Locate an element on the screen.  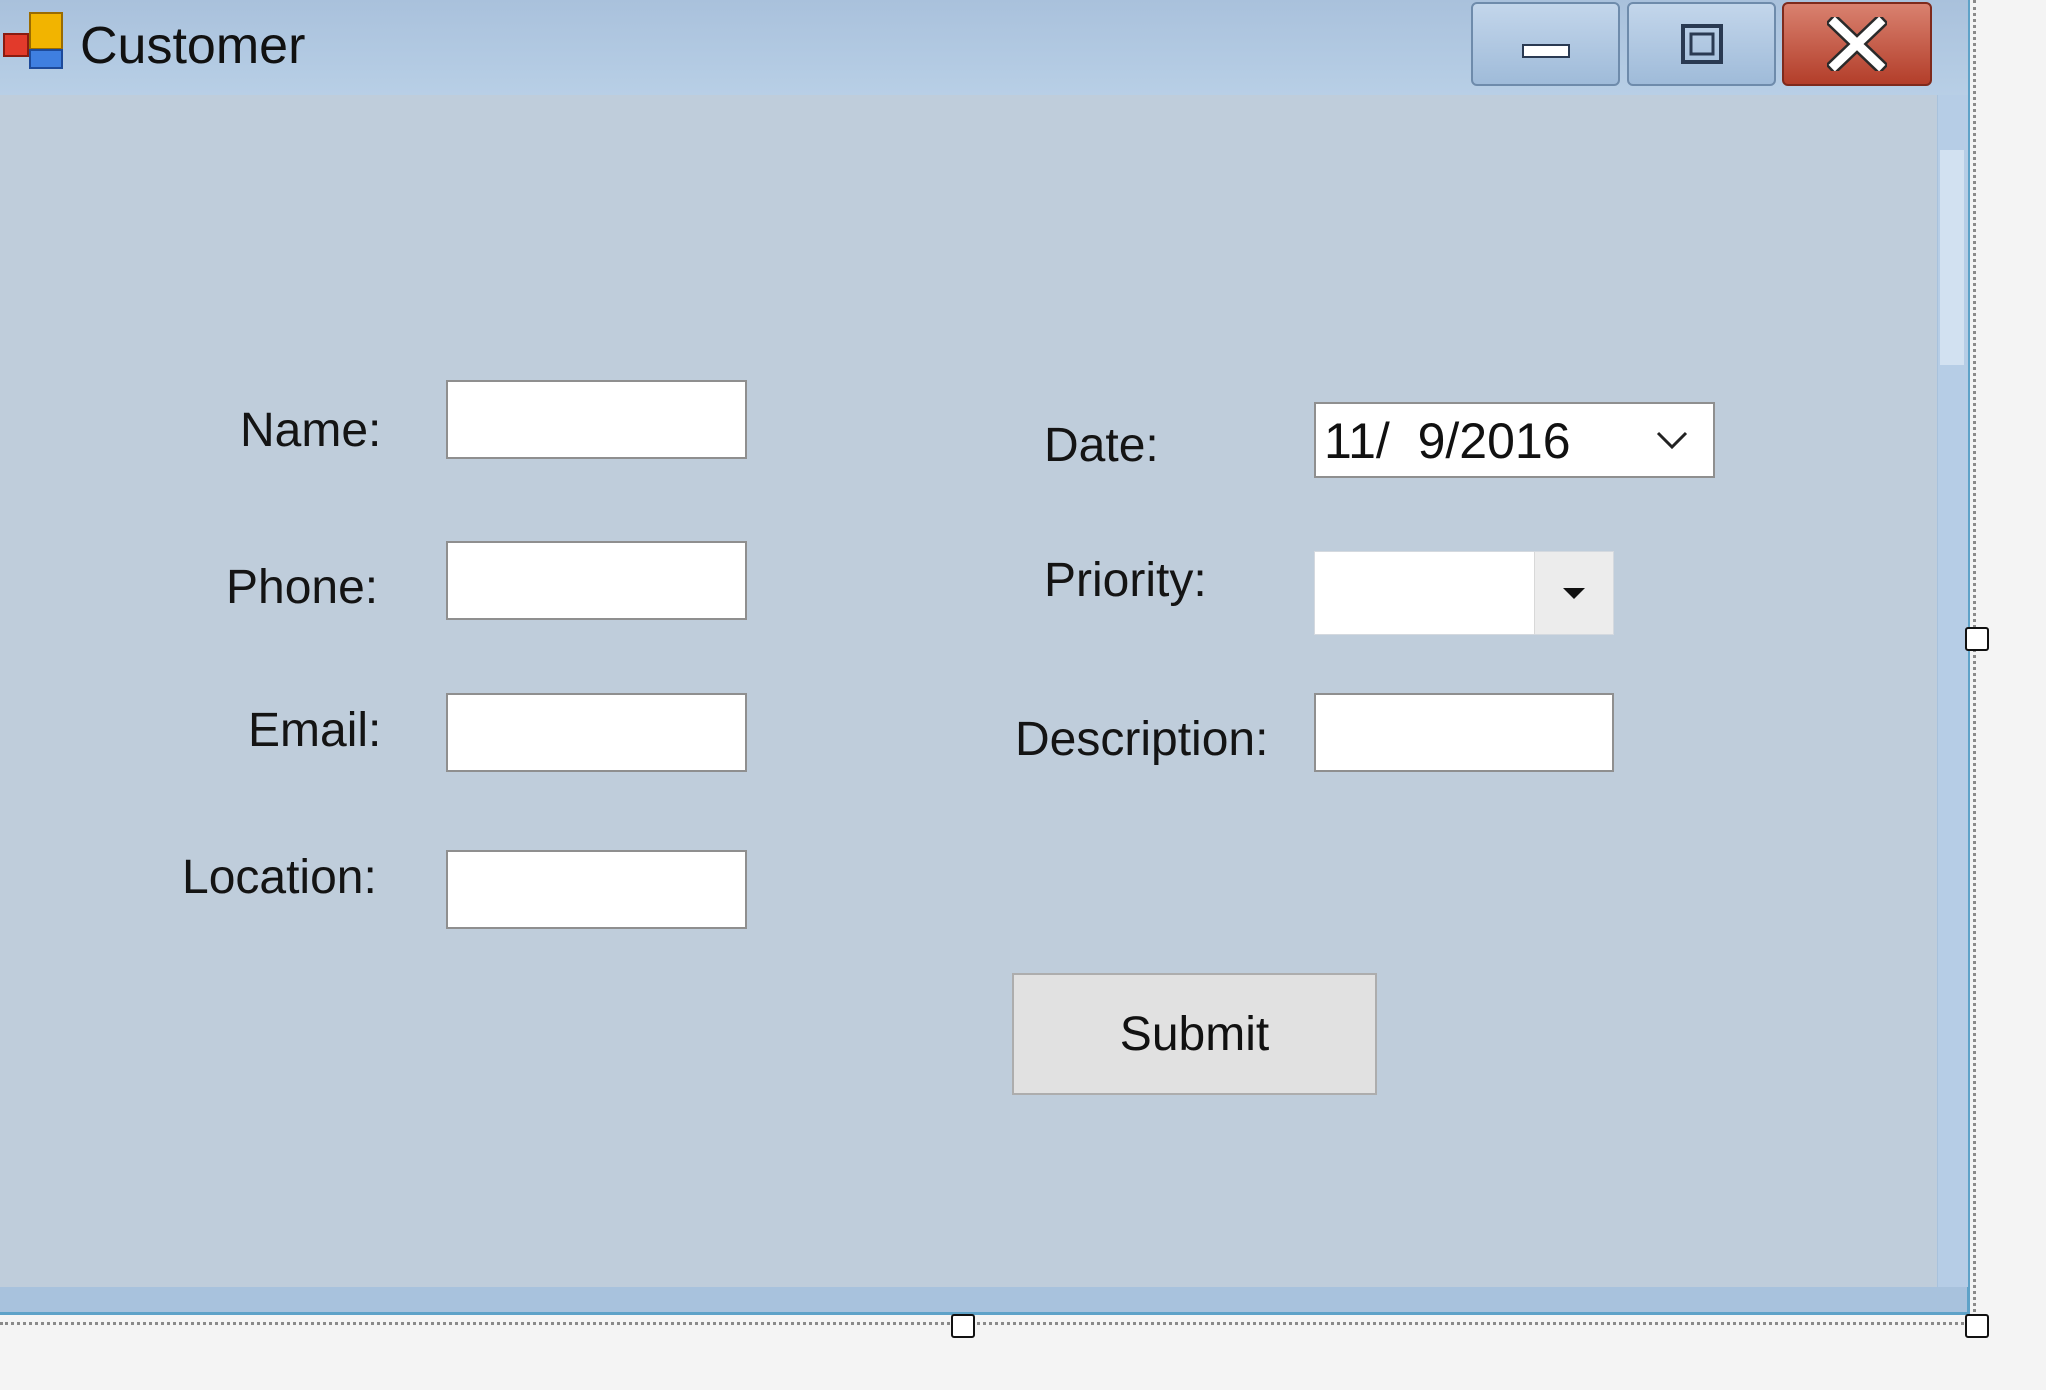
resize-handle-bottom is located at coordinates (963, 1326).